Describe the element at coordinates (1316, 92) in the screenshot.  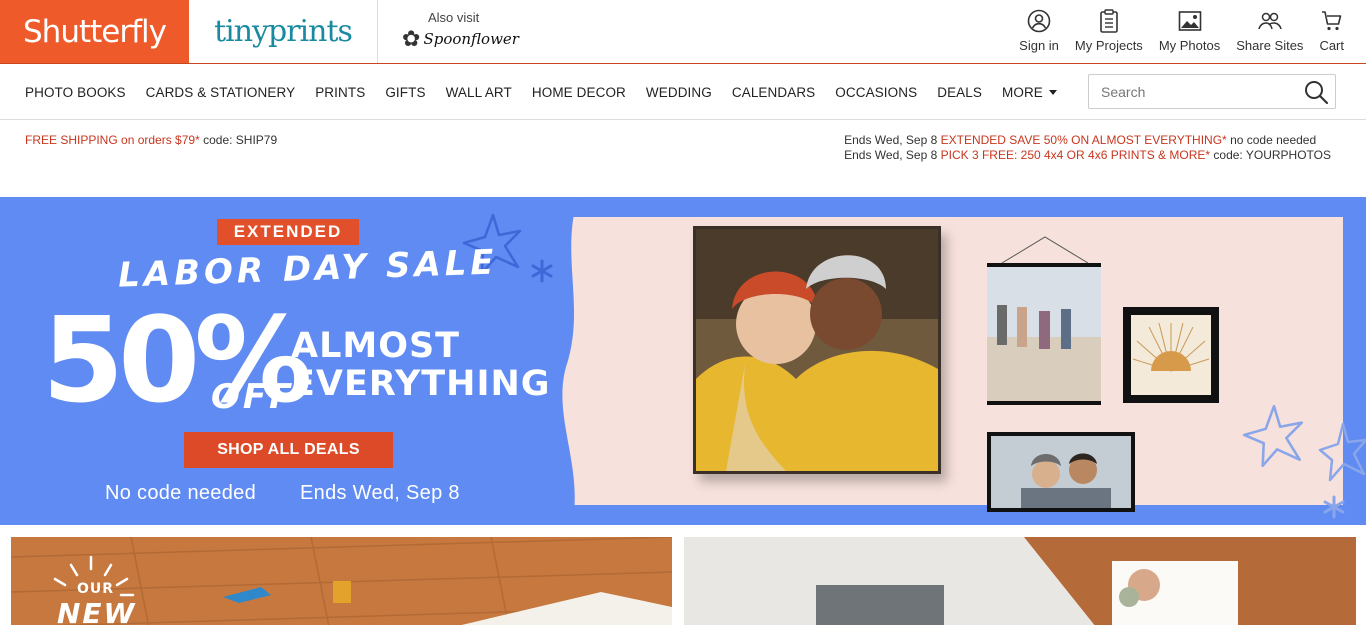
I see `search-icon` at that location.